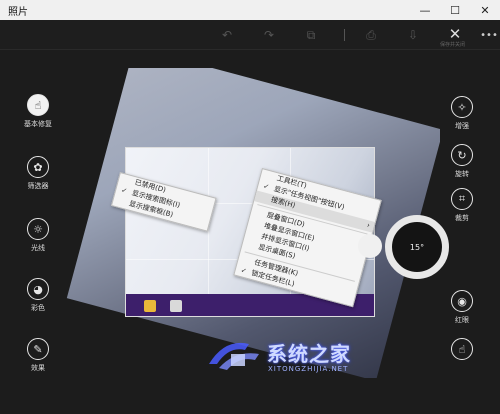 Image resolution: width=500 pixels, height=414 pixels. What do you see at coordinates (462, 107) in the screenshot?
I see `magic-wand-icon: ✧` at bounding box center [462, 107].